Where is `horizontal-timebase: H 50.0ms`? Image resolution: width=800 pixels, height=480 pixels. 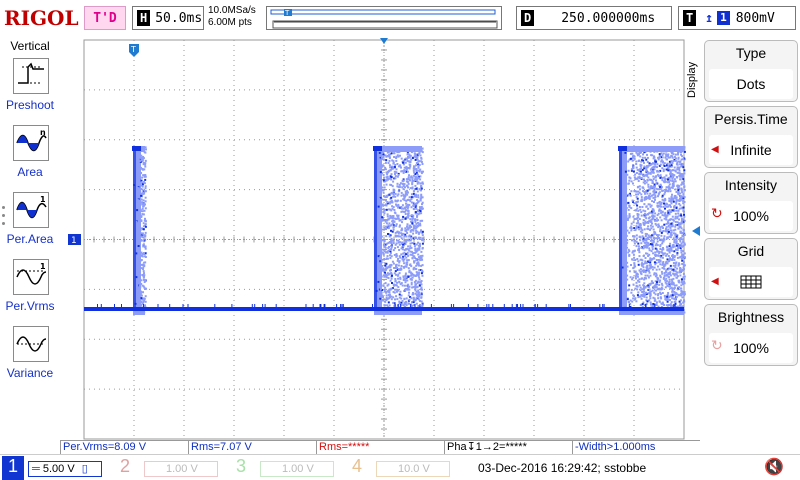
horizontal-timebase: H 50.0ms is located at coordinates (168, 18).